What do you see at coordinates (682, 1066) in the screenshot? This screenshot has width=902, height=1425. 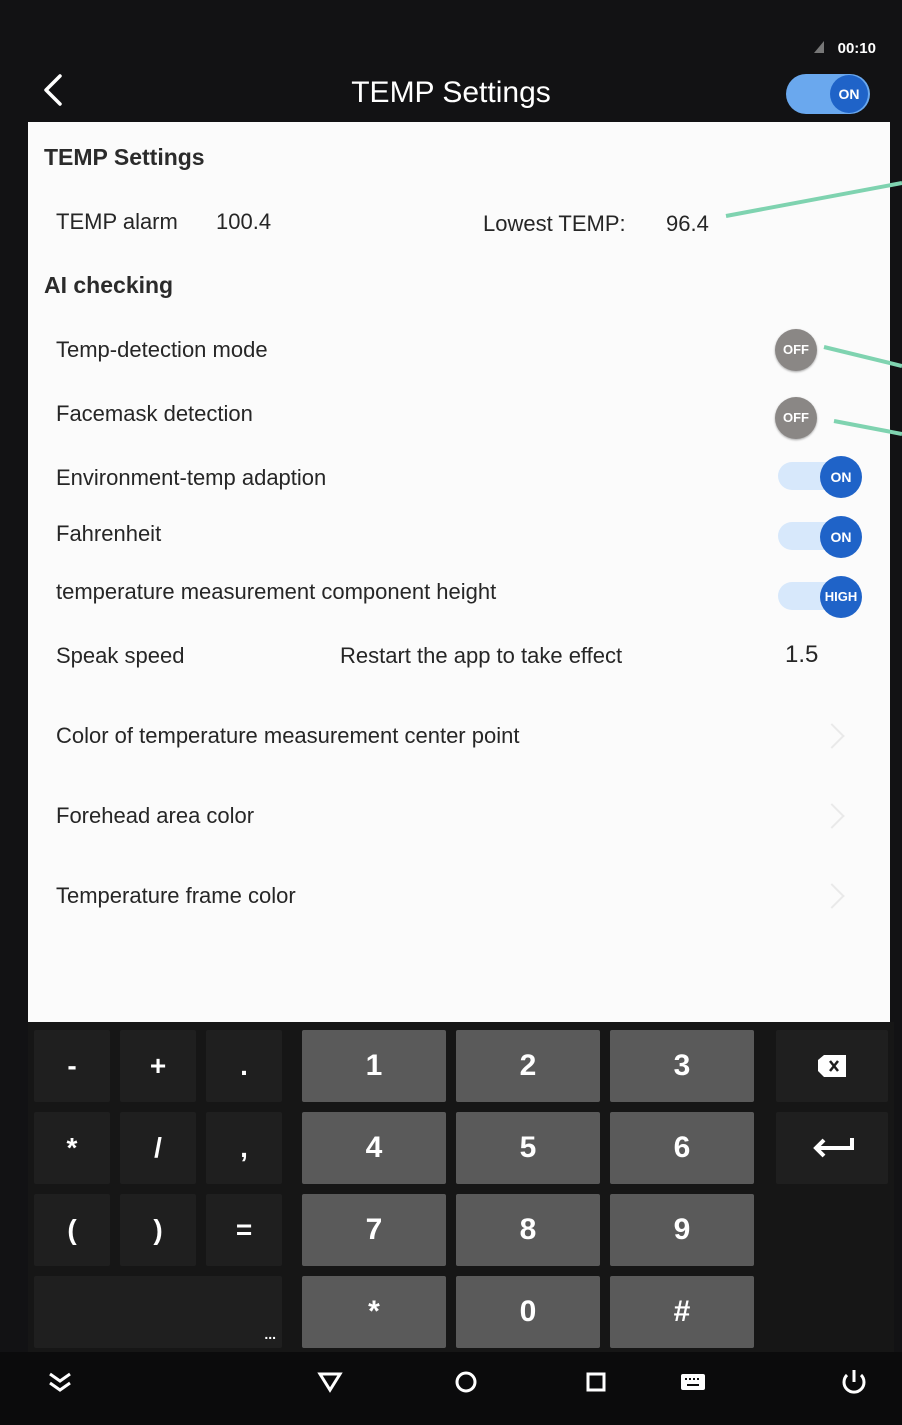 I see `key-3: 3` at bounding box center [682, 1066].